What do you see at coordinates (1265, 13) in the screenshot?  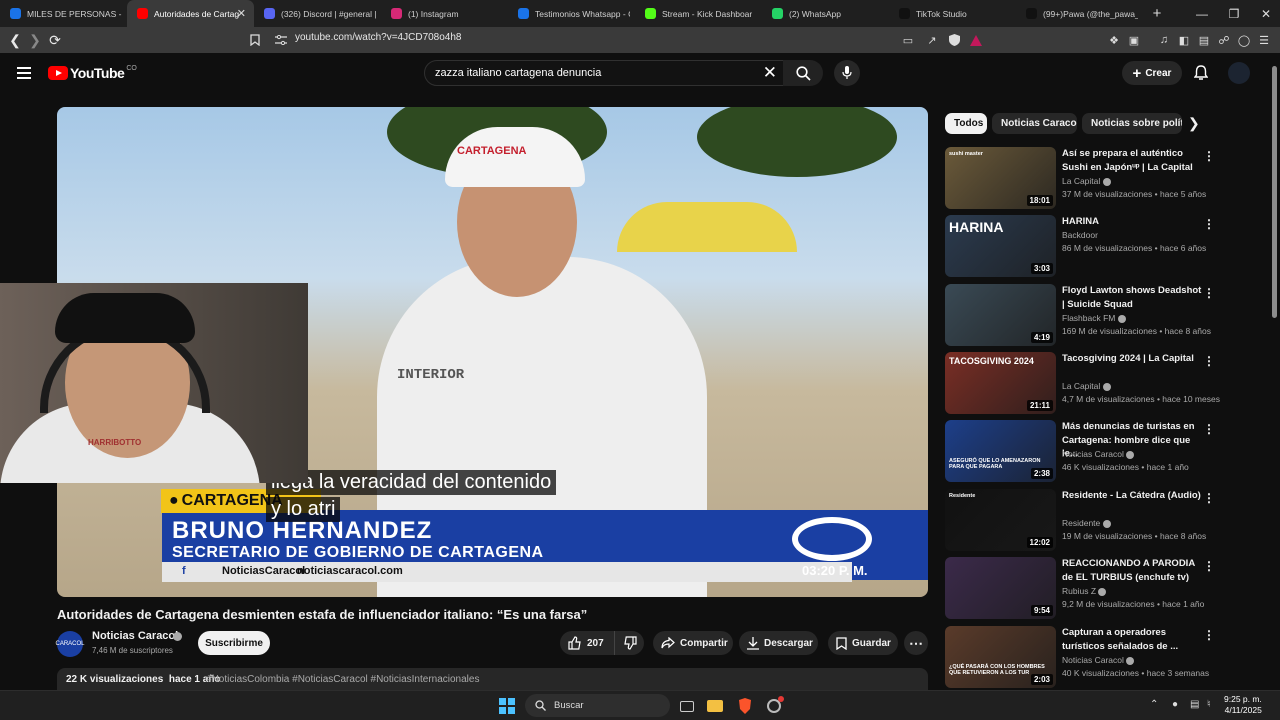 I see `close-window-button: ✕` at bounding box center [1265, 13].